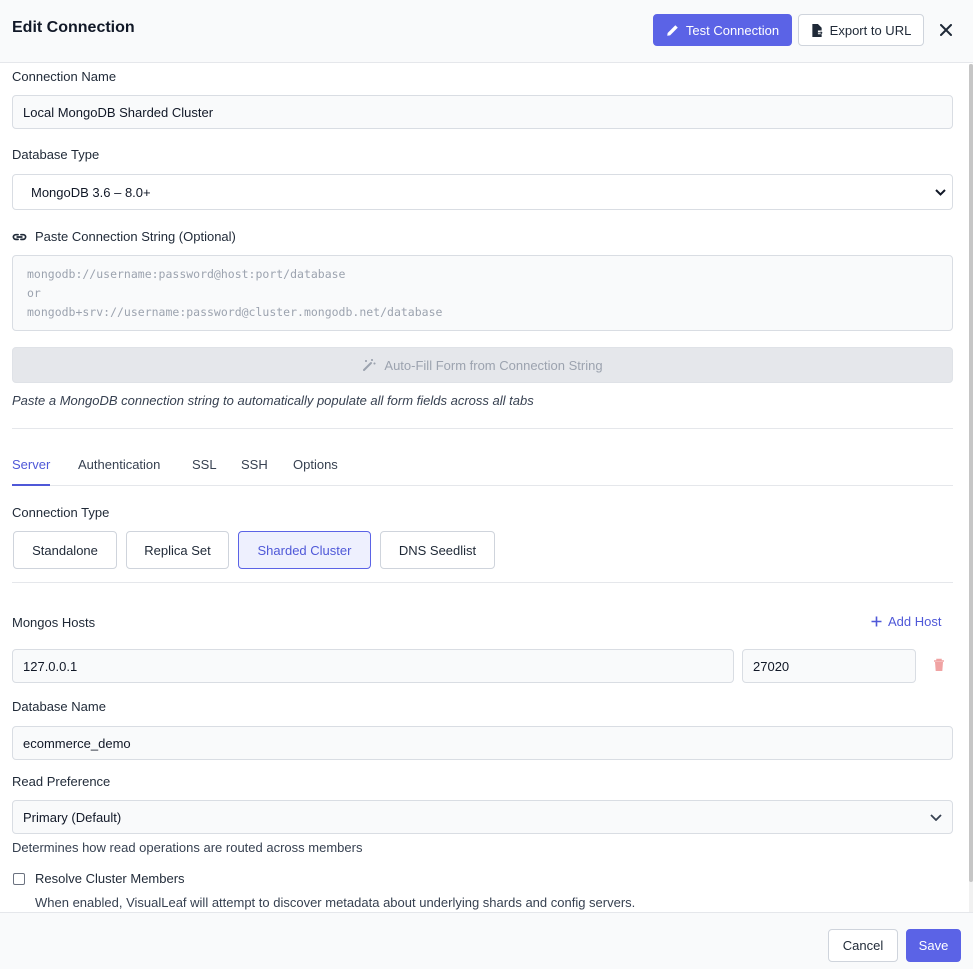 The image size is (973, 969). Describe the element at coordinates (482, 112) in the screenshot. I see `connection-name-input: Local MongoDB Sharded Cluster` at that location.